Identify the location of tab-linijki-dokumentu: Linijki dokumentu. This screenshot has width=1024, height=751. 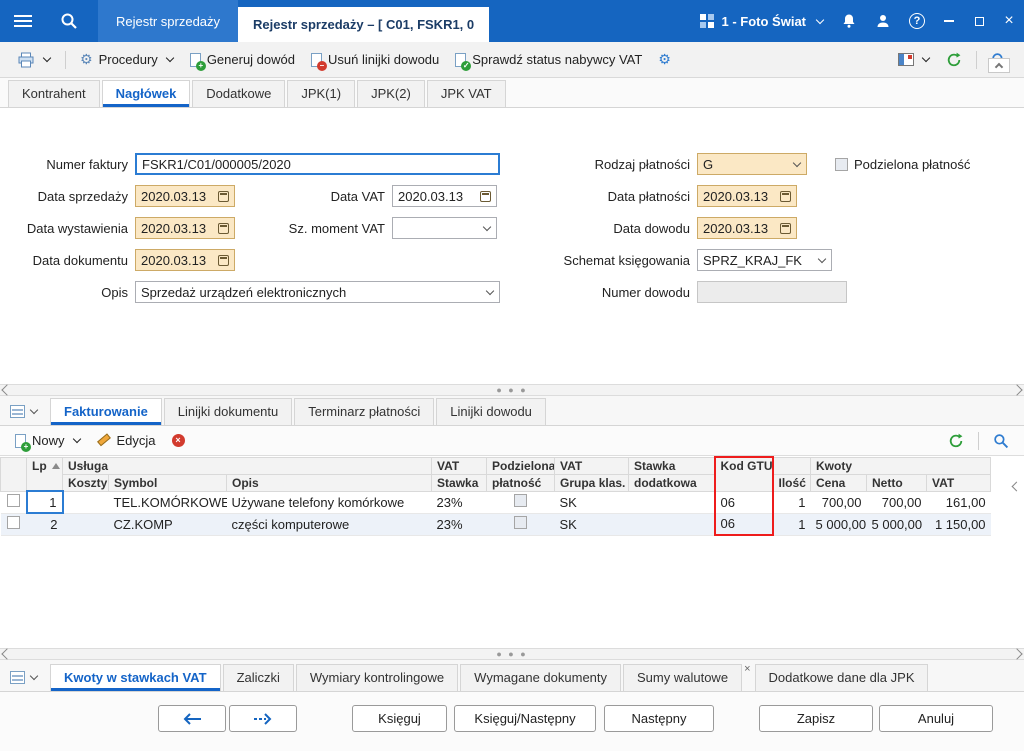
(228, 411).